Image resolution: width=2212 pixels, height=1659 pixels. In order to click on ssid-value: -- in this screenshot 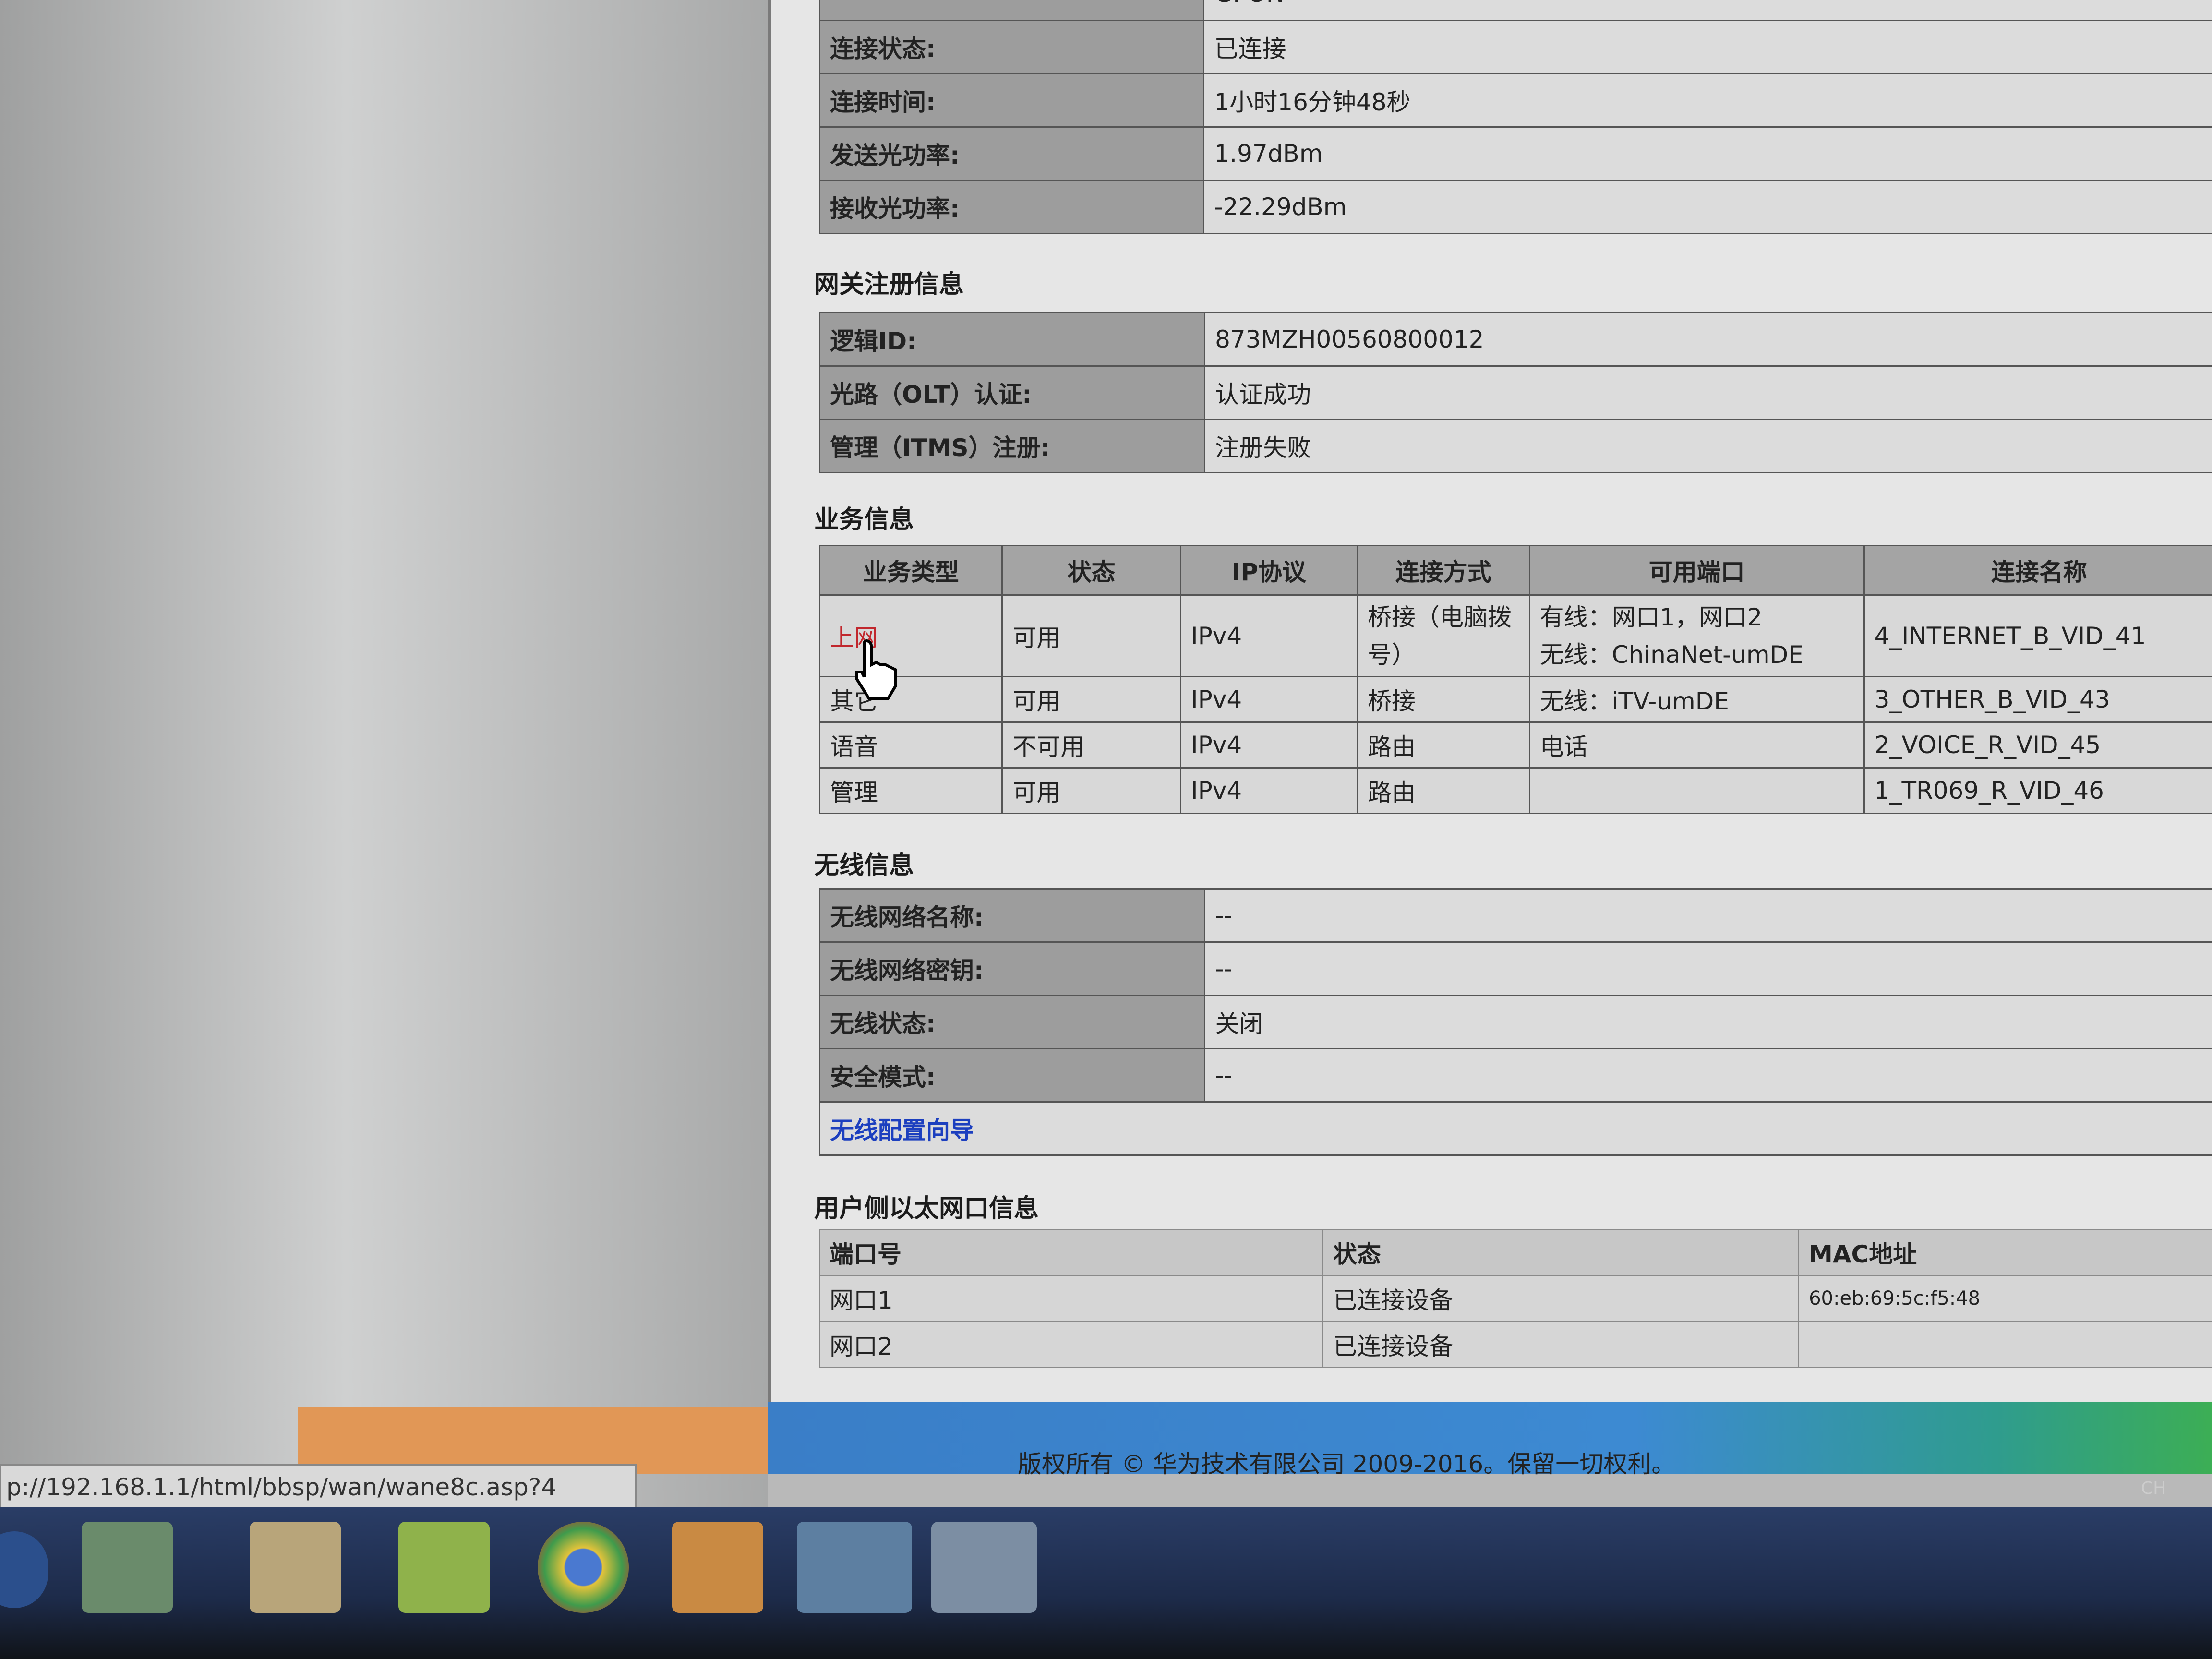, I will do `click(1708, 916)`.